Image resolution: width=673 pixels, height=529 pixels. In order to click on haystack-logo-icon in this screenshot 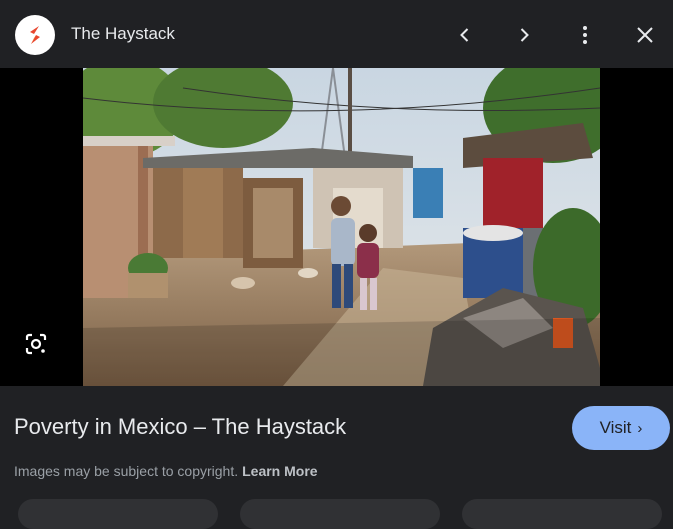, I will do `click(35, 35)`.